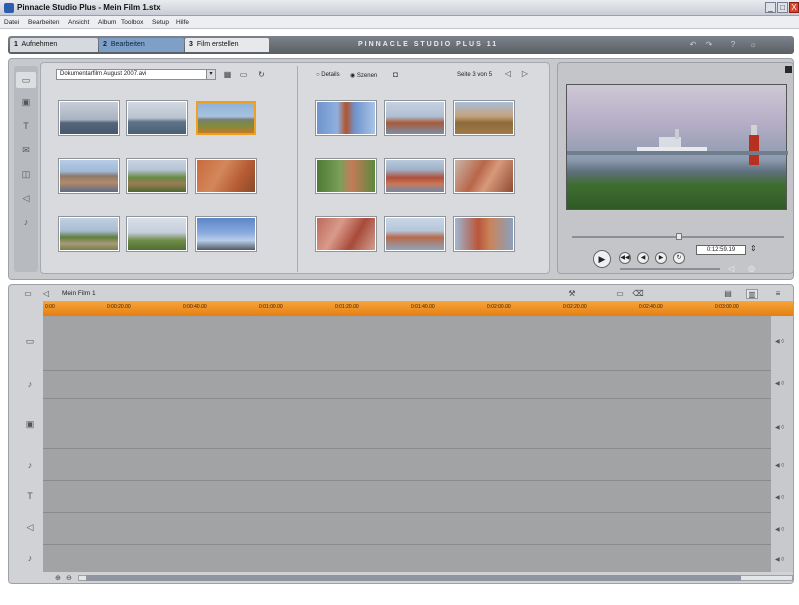 Image resolution: width=799 pixels, height=605 pixels. I want to click on timecode-field: 0:12:59.19, so click(721, 250).